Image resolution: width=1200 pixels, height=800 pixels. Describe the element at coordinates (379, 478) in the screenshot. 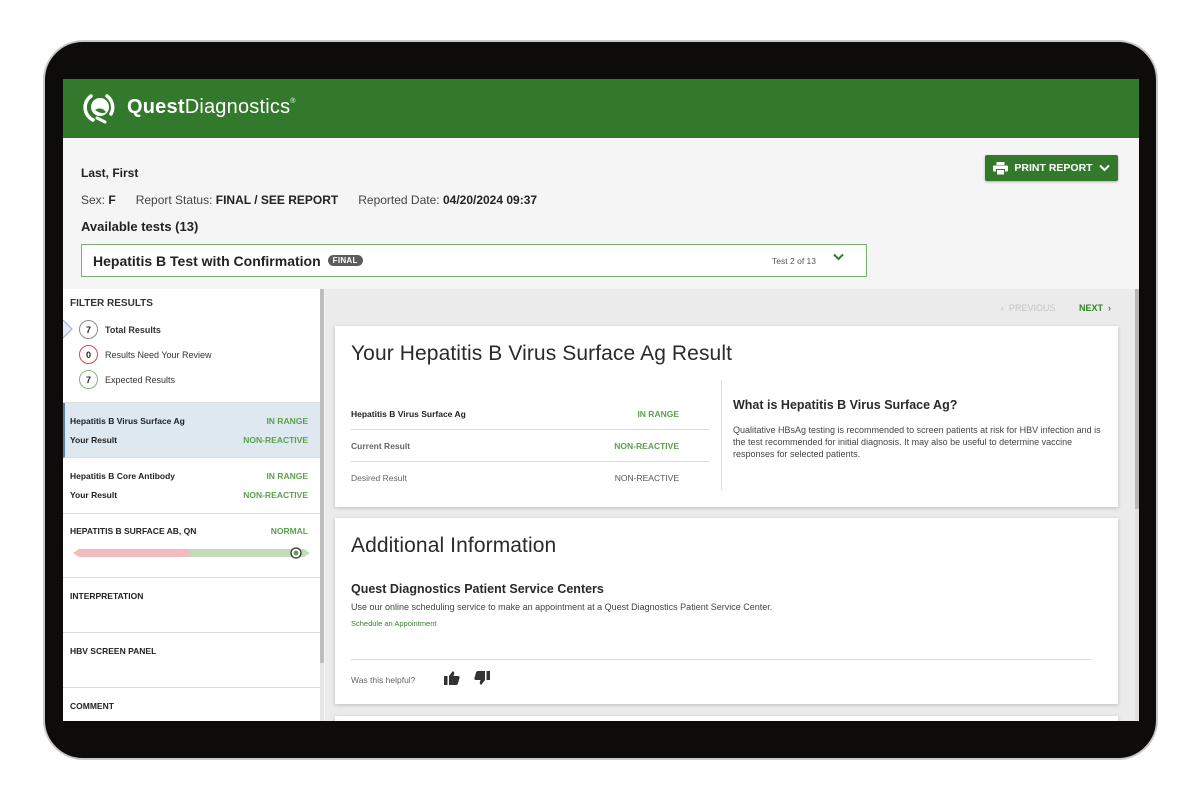

I see `row-label: Desired Result` at that location.